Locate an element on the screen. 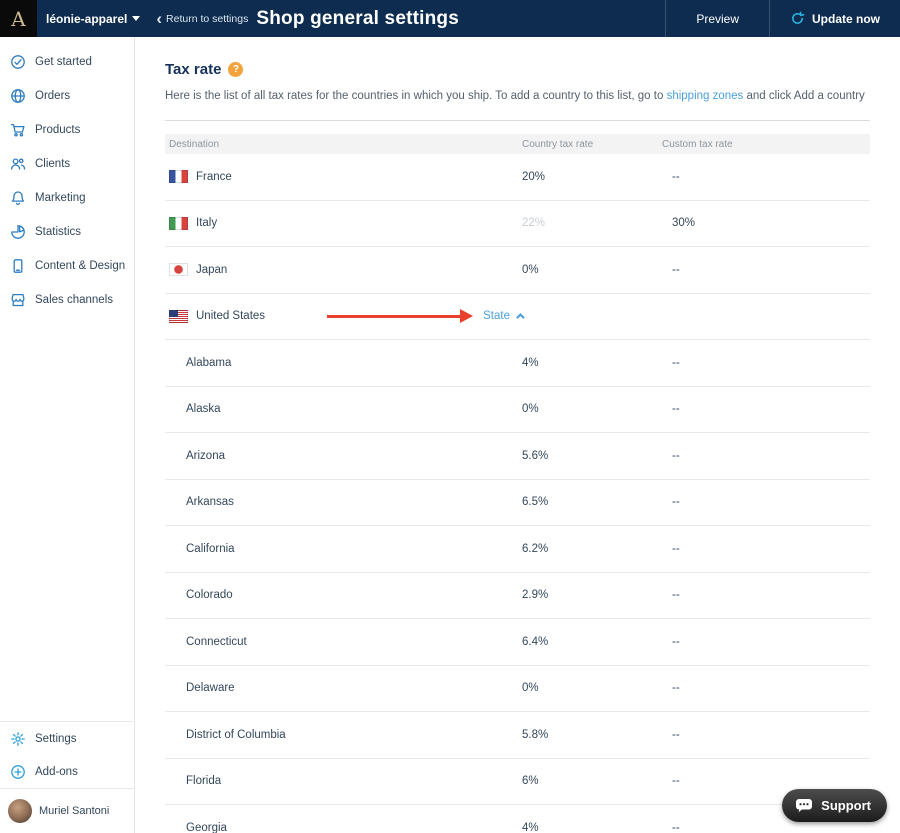 This screenshot has width=900, height=833. sidebar-item-sales-channels: Sales channels is located at coordinates (67, 300).